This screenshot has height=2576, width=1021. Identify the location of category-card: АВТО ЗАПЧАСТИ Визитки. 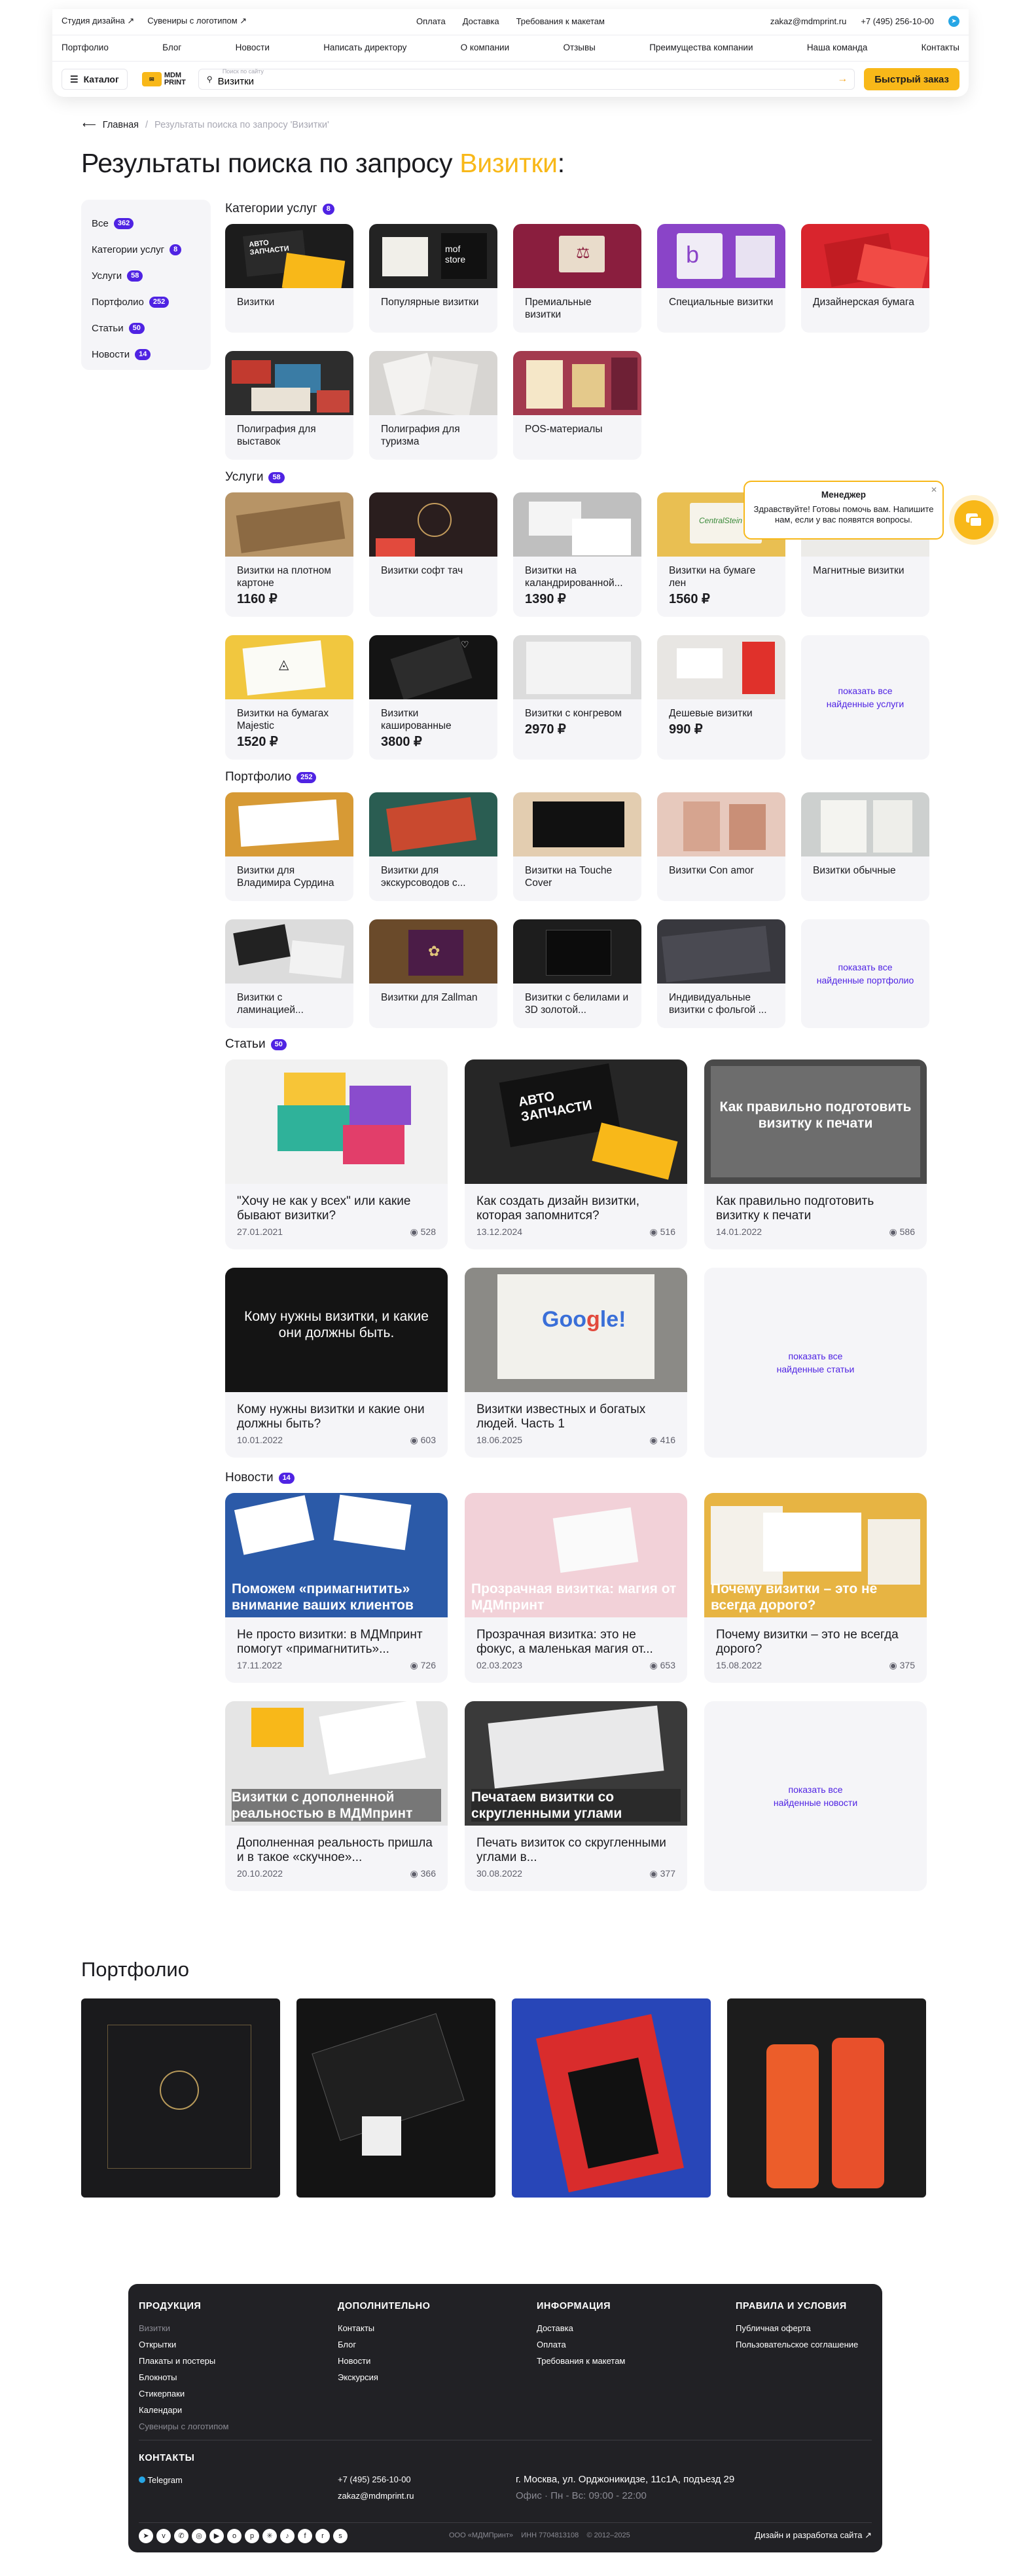
(289, 278).